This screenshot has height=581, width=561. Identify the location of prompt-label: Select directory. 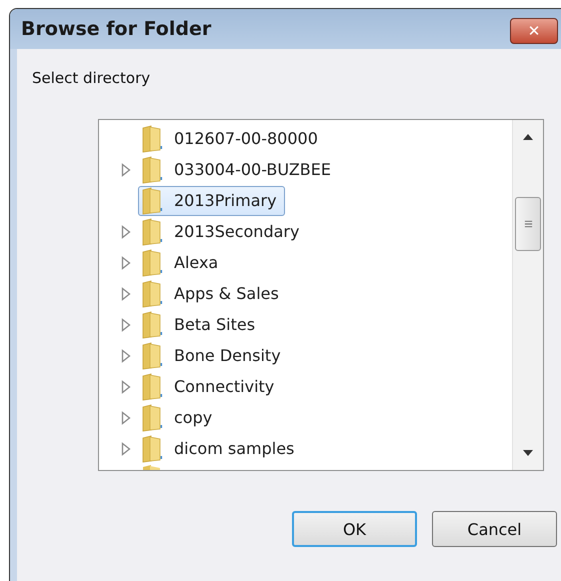
(92, 78).